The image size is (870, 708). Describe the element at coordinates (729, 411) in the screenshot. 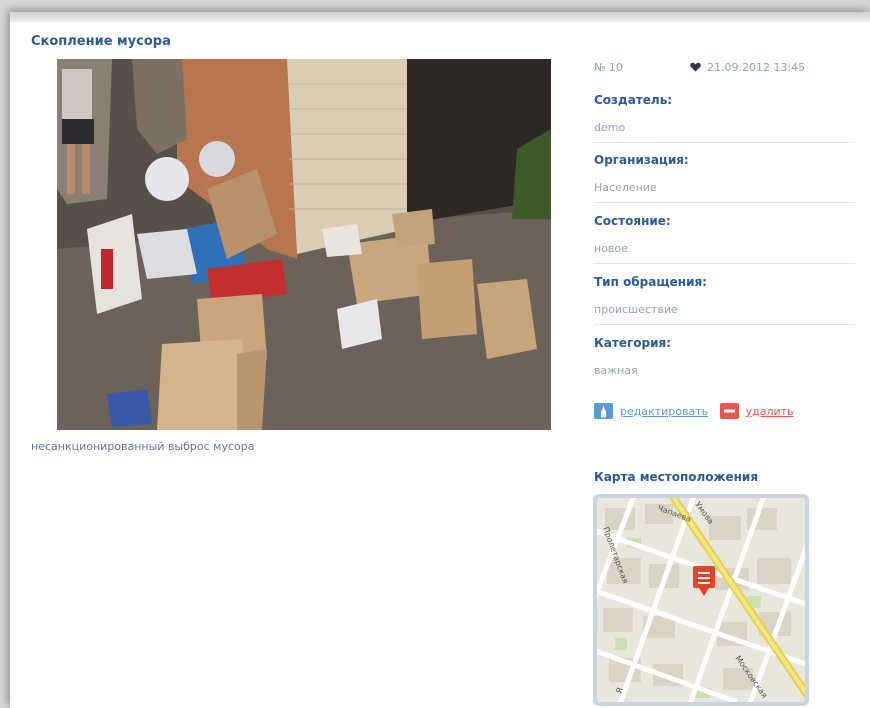

I see `delete-icon` at that location.